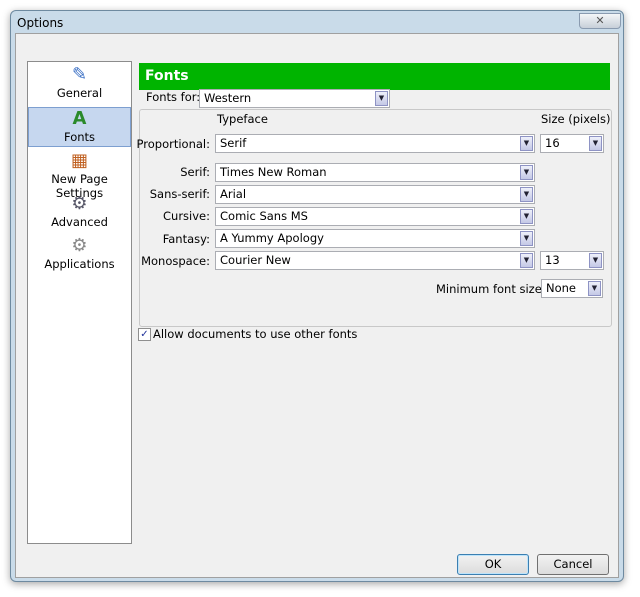 The image size is (640, 597). Describe the element at coordinates (572, 260) in the screenshot. I see `monospace-size-select: 13 ▼` at that location.